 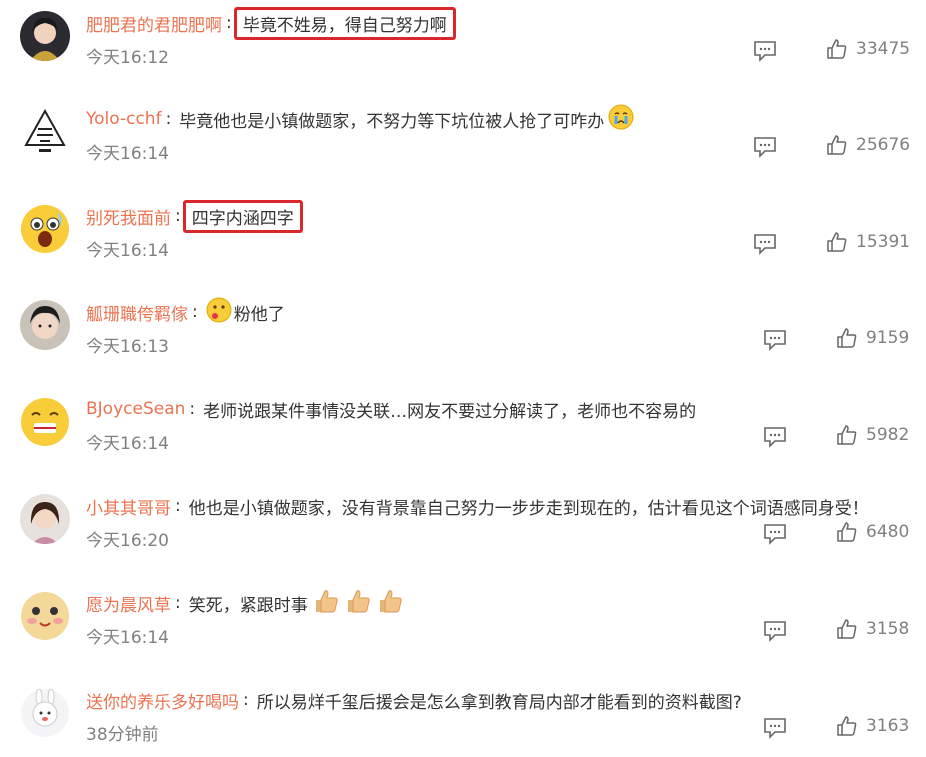 I want to click on like-button: 9159, so click(x=872, y=338).